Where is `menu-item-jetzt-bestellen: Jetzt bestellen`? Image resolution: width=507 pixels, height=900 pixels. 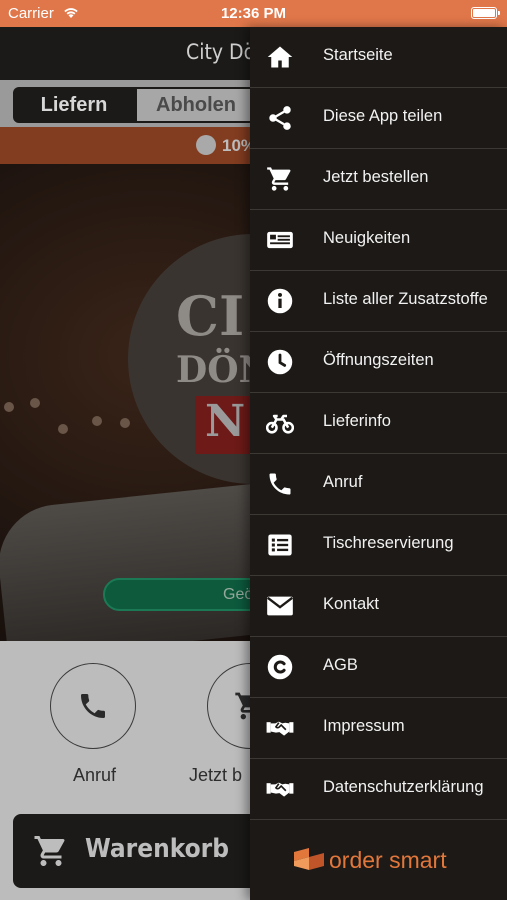
menu-item-jetzt-bestellen: Jetzt bestellen is located at coordinates (378, 179).